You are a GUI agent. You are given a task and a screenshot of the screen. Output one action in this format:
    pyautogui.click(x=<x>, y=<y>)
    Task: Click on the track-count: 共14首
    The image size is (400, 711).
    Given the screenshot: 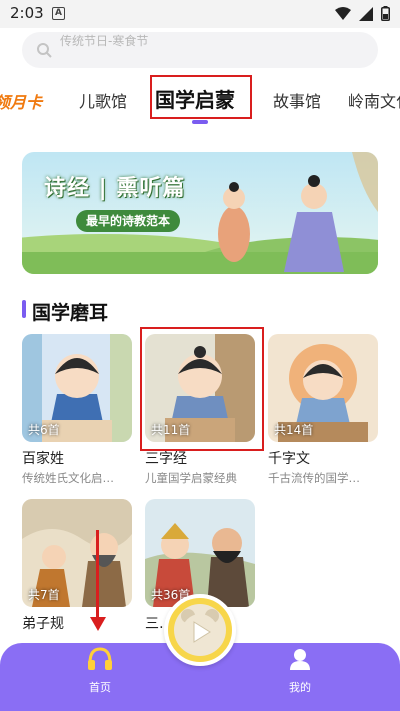 What is the action you would take?
    pyautogui.click(x=294, y=430)
    